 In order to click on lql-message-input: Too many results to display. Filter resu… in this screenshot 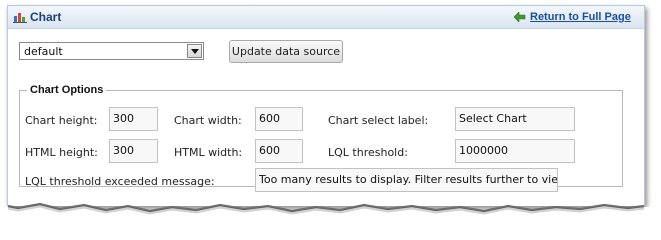, I will do `click(406, 180)`.